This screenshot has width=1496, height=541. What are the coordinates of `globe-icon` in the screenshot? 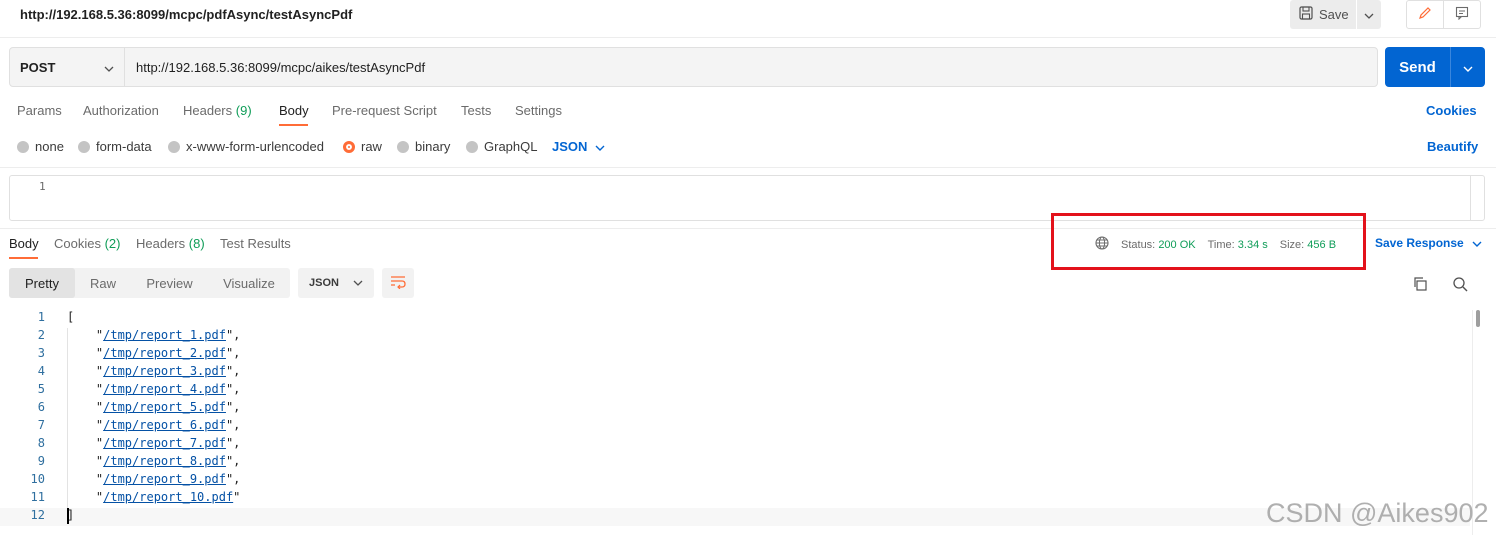 It's located at (1102, 244).